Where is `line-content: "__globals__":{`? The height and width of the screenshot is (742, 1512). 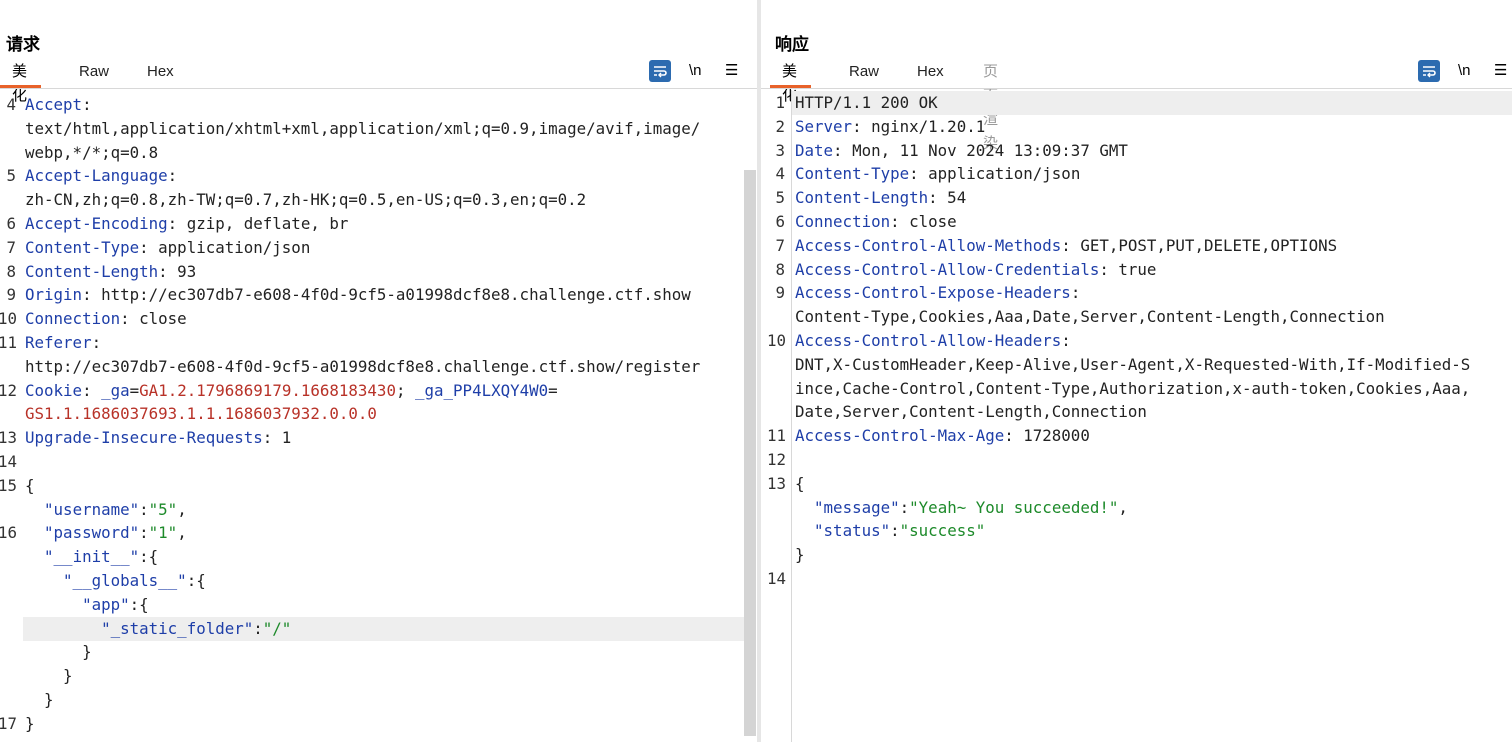 line-content: "__globals__":{ is located at coordinates (115, 581).